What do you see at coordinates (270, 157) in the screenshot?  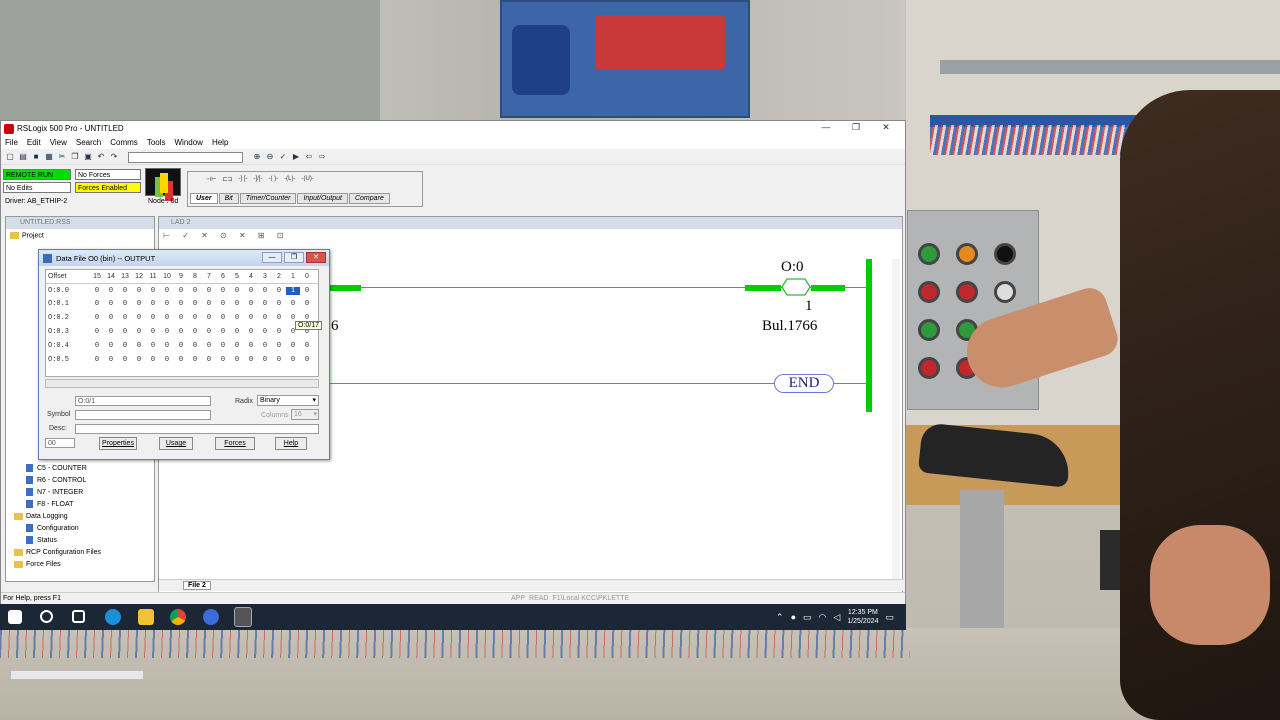 I see `zoom-out-icon: ⊖` at bounding box center [270, 157].